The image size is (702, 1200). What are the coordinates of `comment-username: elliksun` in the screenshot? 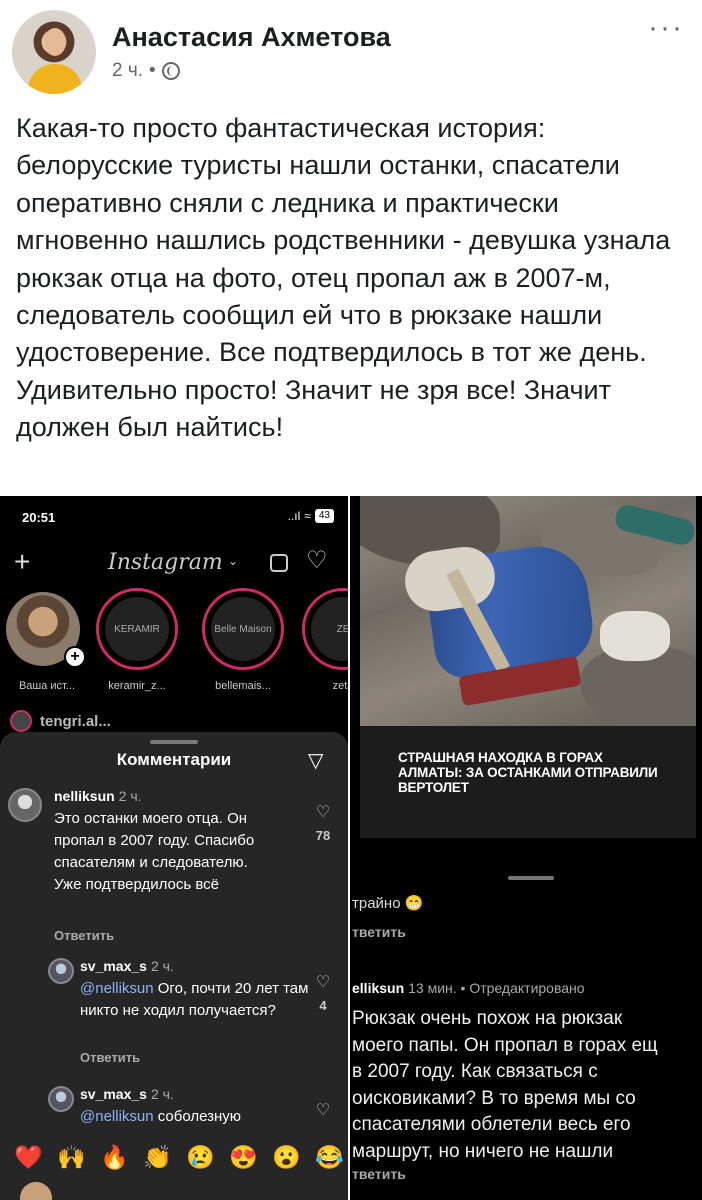 It's located at (378, 988).